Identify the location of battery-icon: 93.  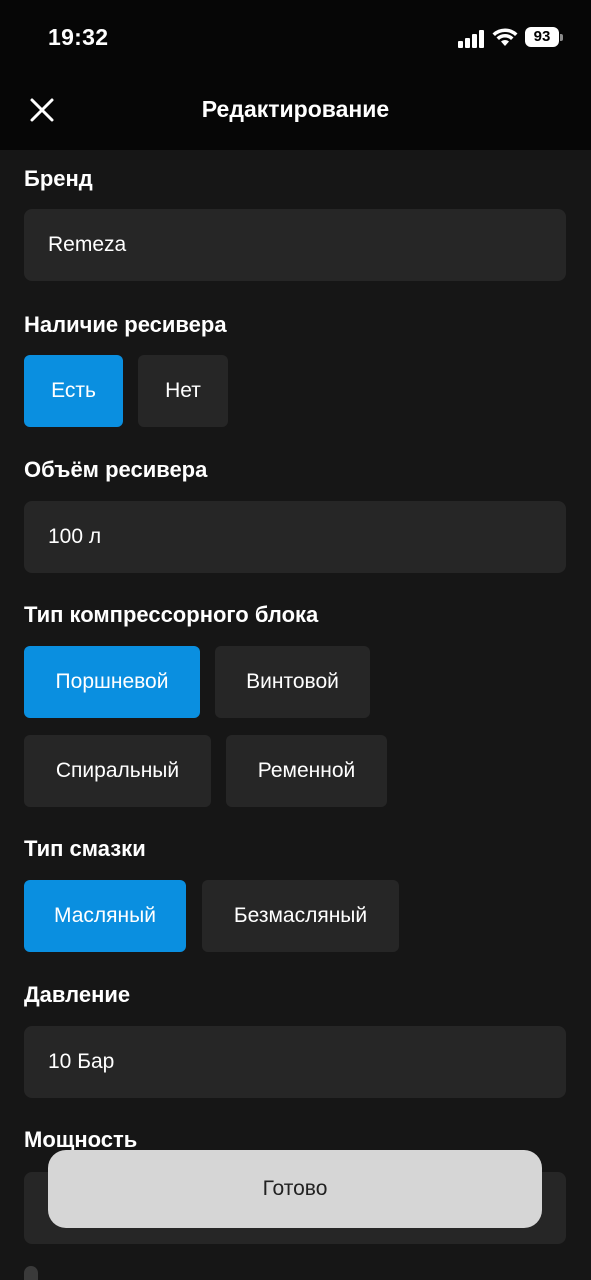
(544, 37).